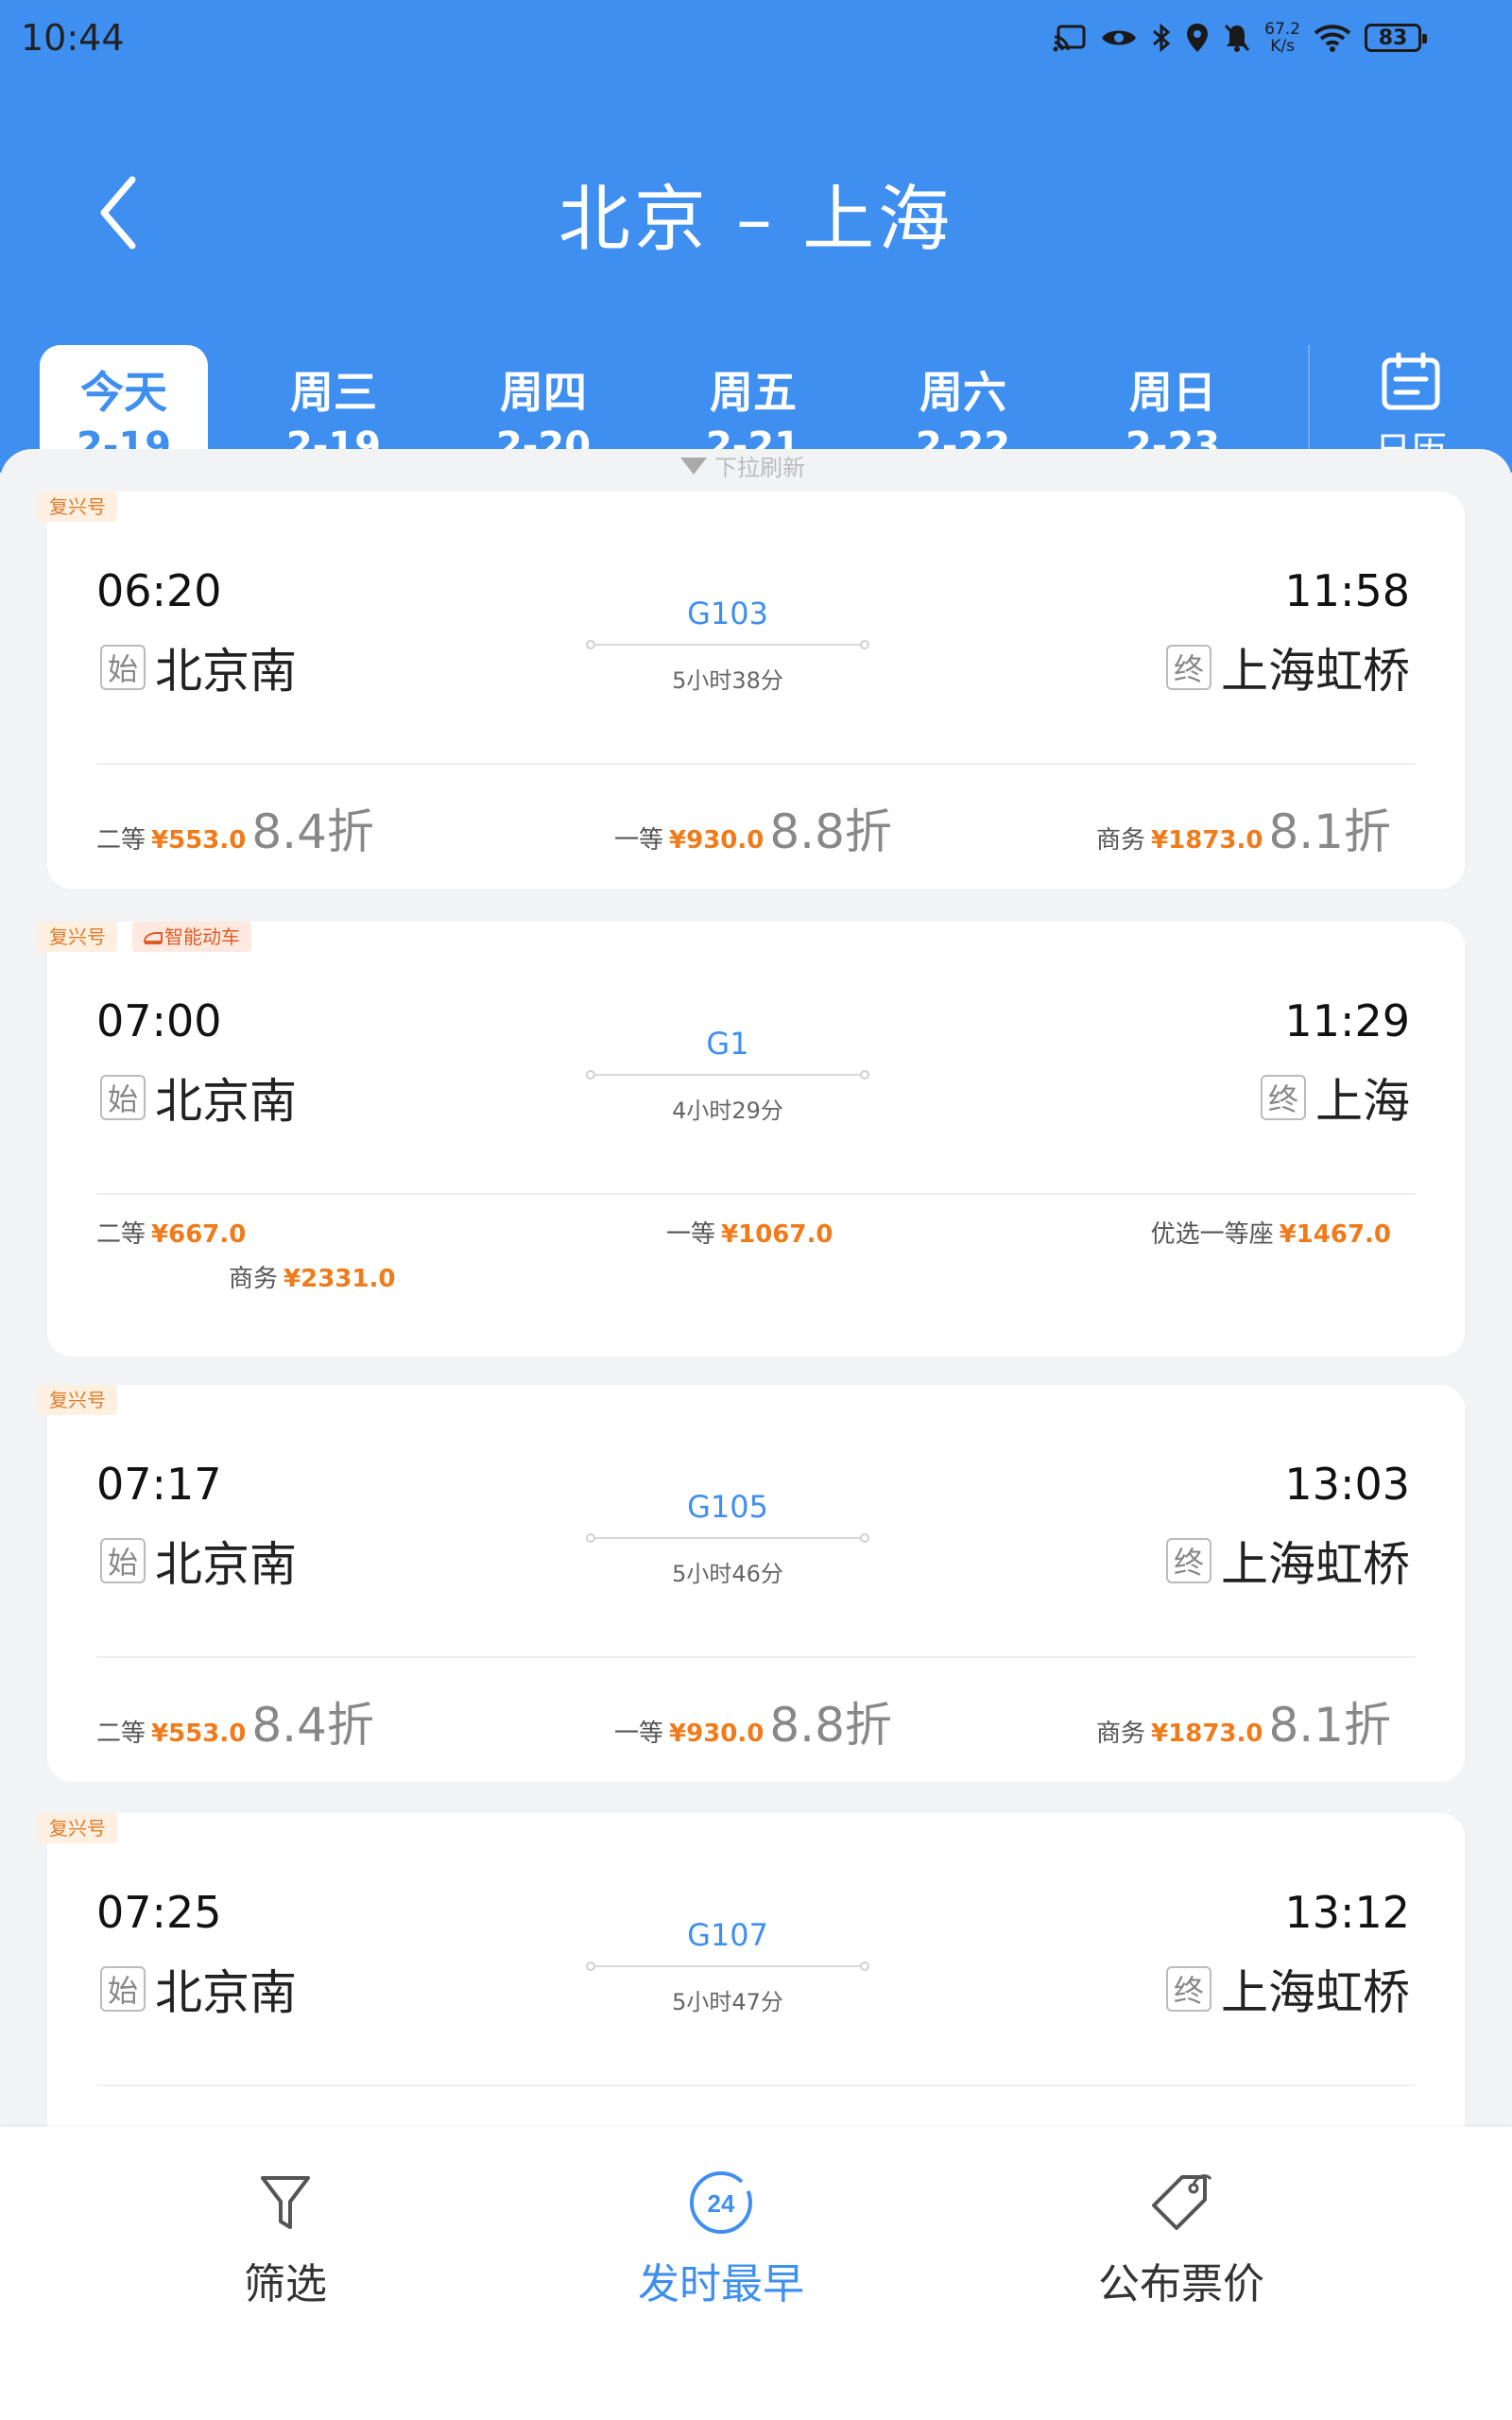 The height and width of the screenshot is (2420, 1512). Describe the element at coordinates (159, 1484) in the screenshot. I see `departure-time: 07:17` at that location.